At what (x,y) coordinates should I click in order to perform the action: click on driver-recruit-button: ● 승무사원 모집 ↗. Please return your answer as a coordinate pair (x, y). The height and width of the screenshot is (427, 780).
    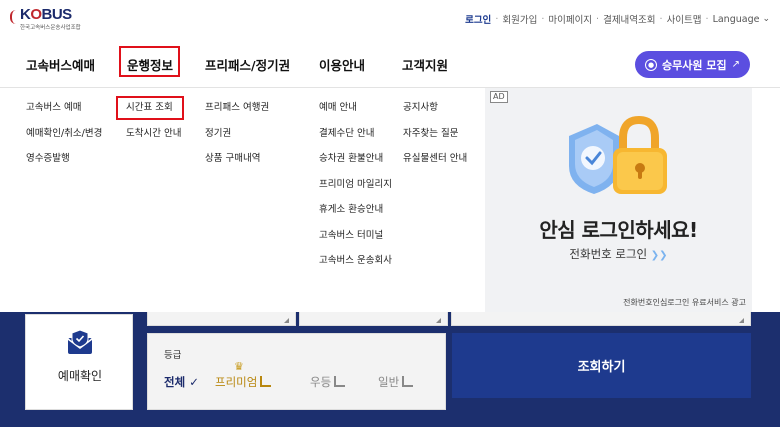
    Looking at the image, I should click on (692, 64).